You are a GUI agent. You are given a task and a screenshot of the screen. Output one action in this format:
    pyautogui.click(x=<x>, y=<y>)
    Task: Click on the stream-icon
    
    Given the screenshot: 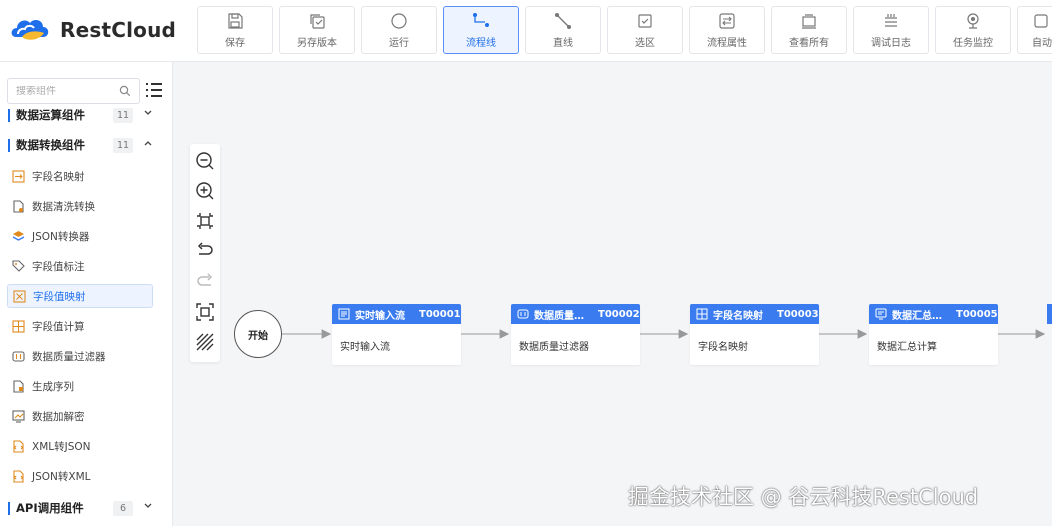 What is the action you would take?
    pyautogui.click(x=344, y=314)
    